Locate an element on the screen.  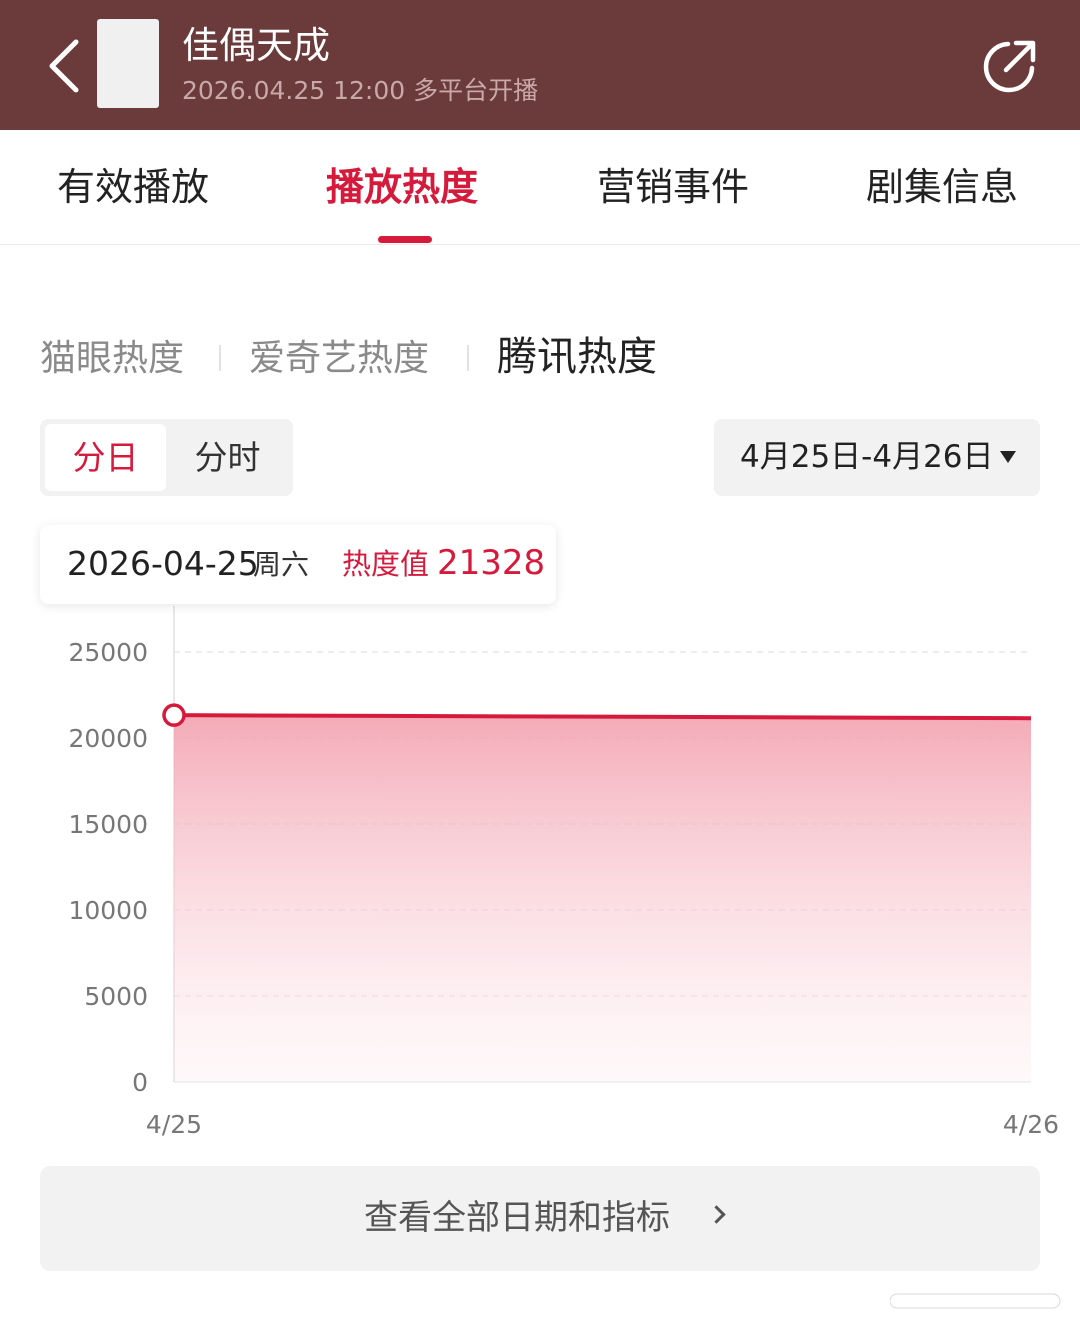
date-range-picker: 4月25日-4月26日 is located at coordinates (877, 457).